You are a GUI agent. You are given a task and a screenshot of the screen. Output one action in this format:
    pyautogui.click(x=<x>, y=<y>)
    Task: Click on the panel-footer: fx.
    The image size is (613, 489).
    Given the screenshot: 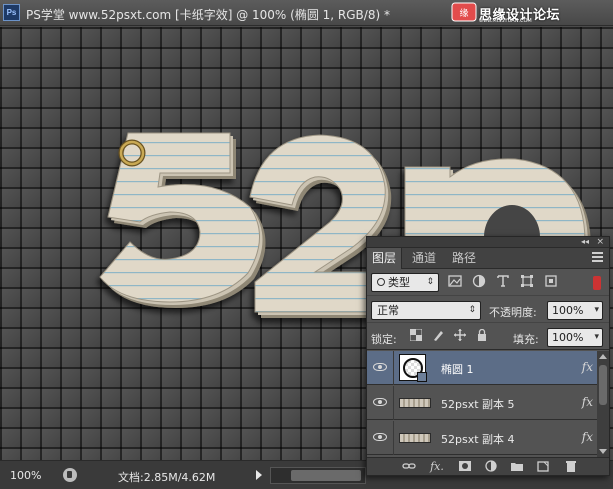 What is the action you would take?
    pyautogui.click(x=488, y=466)
    